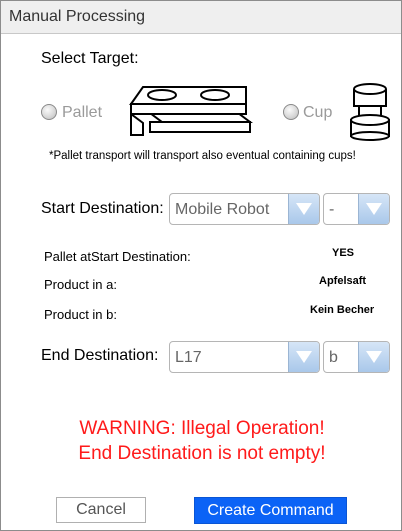  I want to click on product-b-label: Product in b:, so click(80, 314).